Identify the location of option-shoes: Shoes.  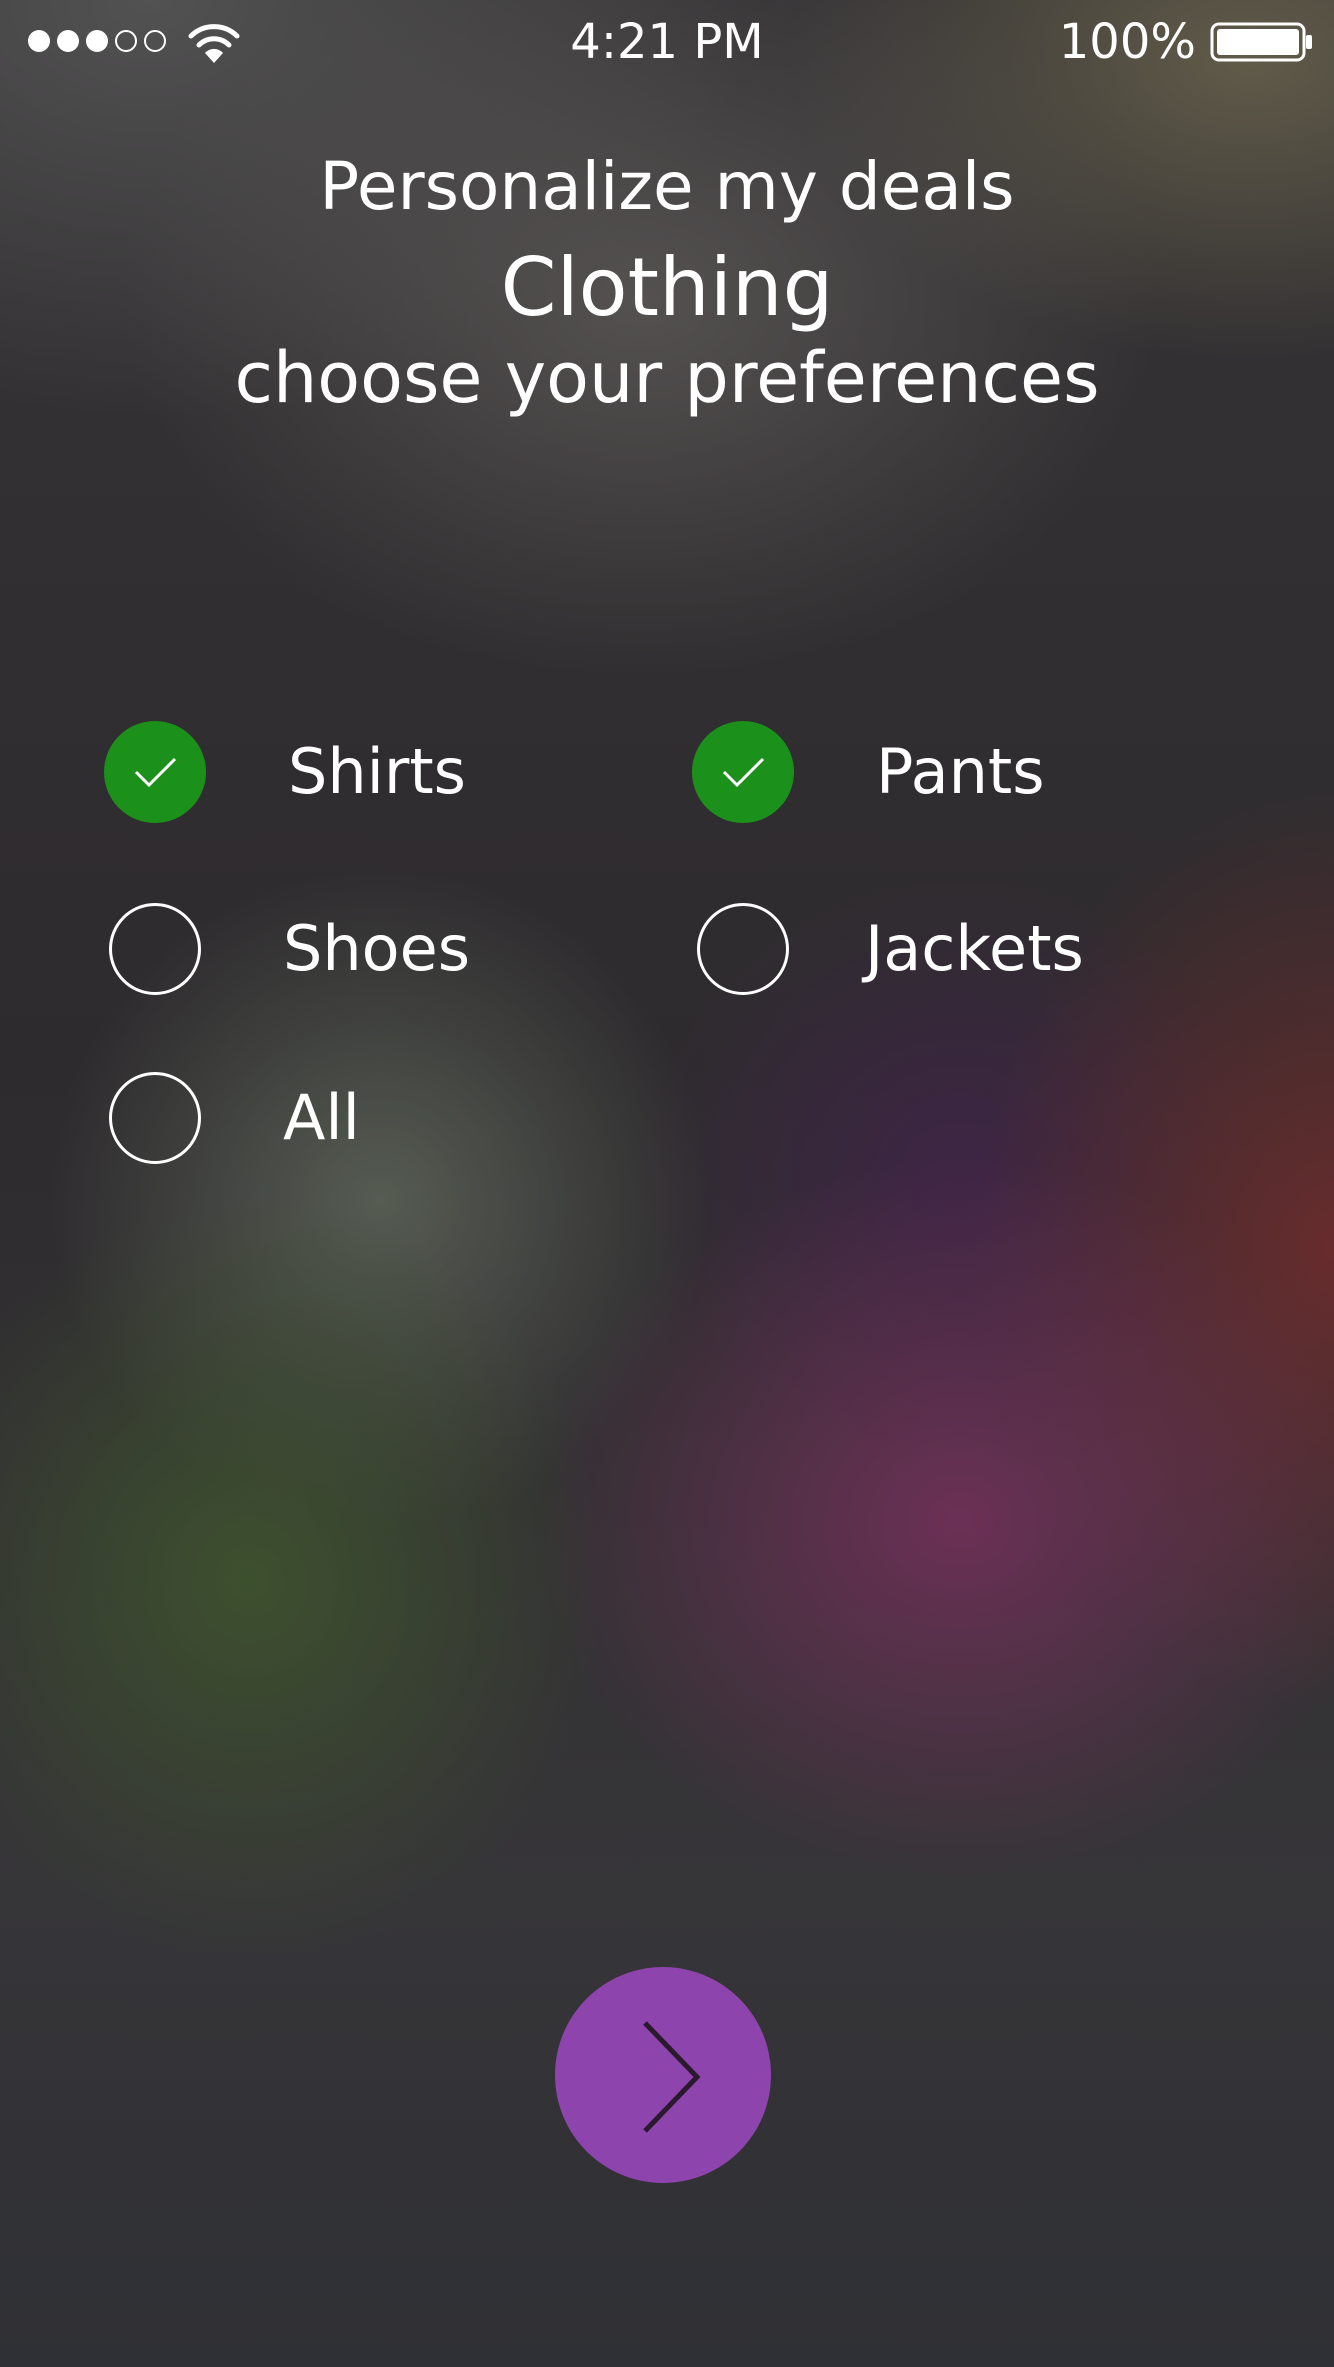
(287, 949).